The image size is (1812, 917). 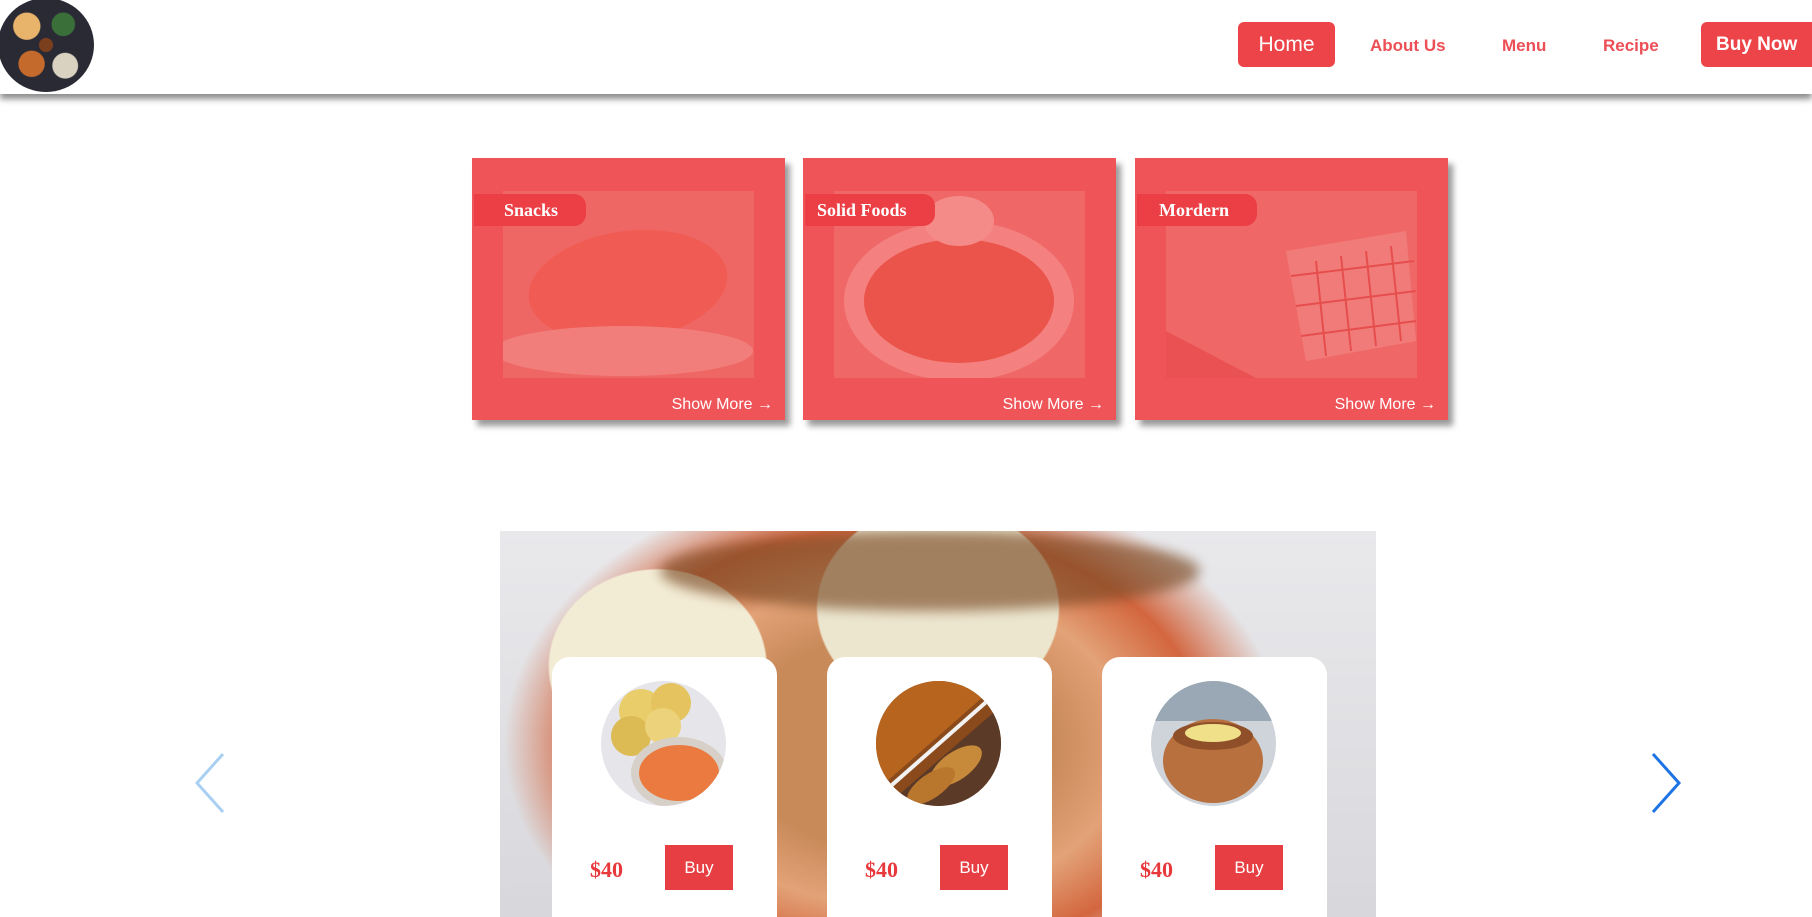 What do you see at coordinates (1408, 46) in the screenshot?
I see `nav-about-link: About Us` at bounding box center [1408, 46].